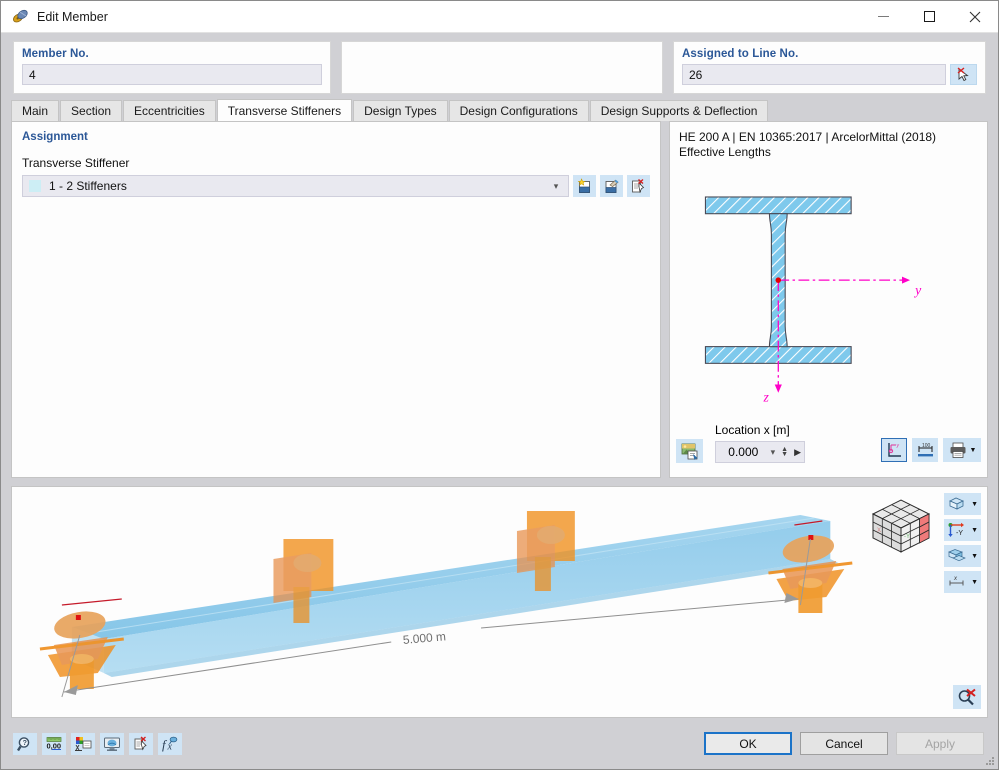 The width and height of the screenshot is (999, 770). I want to click on axis-y-icon: -Y ▼, so click(962, 530).